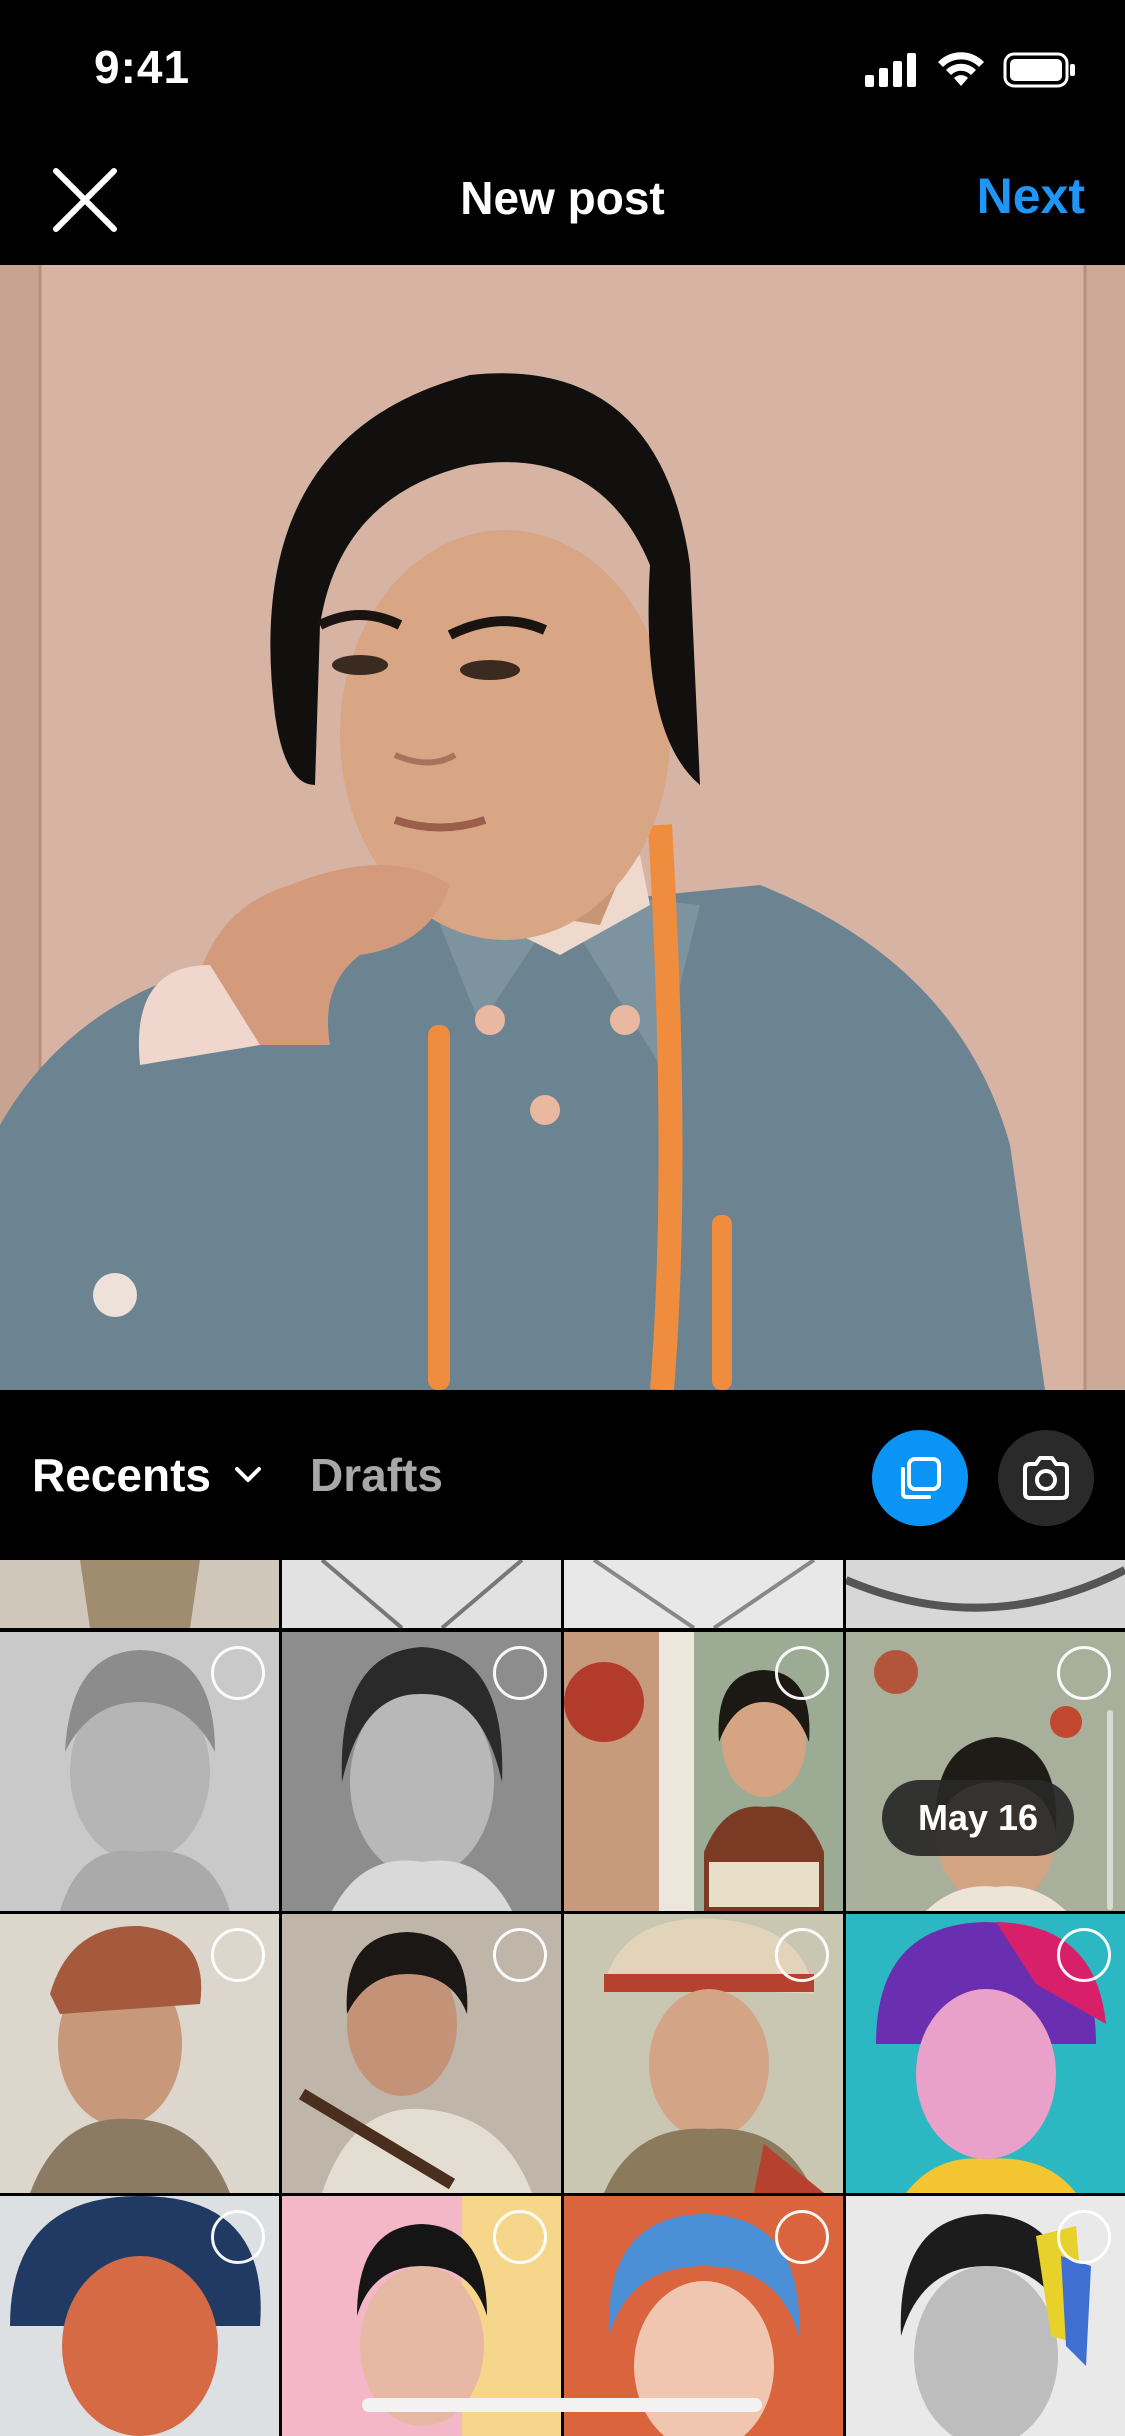 The image size is (1125, 2436). I want to click on recents-label: Recents, so click(121, 1475).